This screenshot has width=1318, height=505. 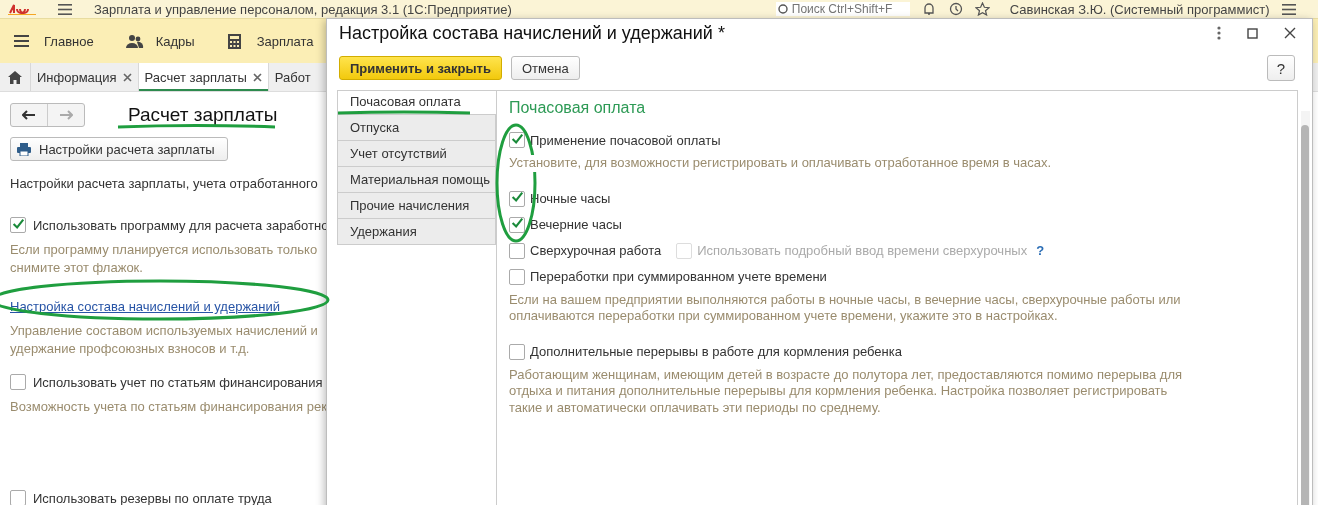 I want to click on tab: Работ, so click(x=292, y=77).